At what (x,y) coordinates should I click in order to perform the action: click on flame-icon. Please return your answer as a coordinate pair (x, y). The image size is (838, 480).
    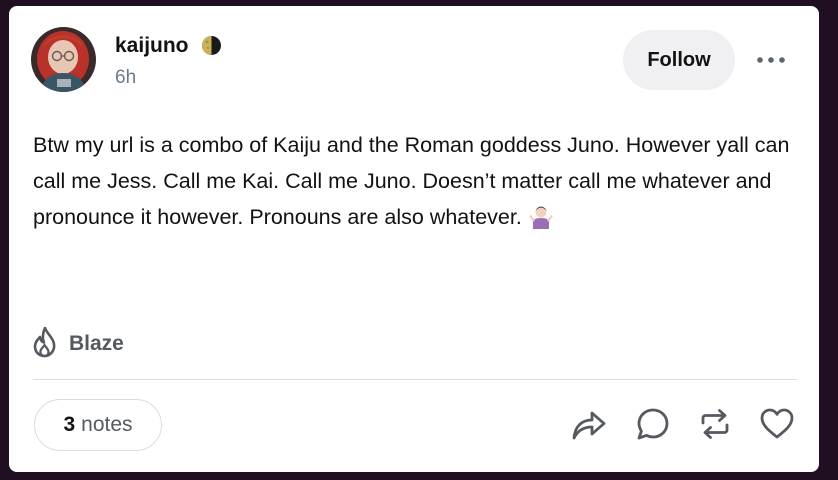
    Looking at the image, I should click on (46, 344).